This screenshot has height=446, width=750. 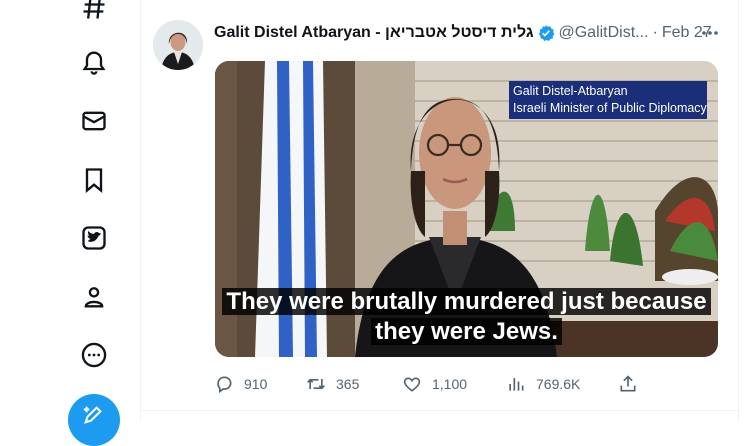 What do you see at coordinates (710, 33) in the screenshot?
I see `more-horizontal-icon` at bounding box center [710, 33].